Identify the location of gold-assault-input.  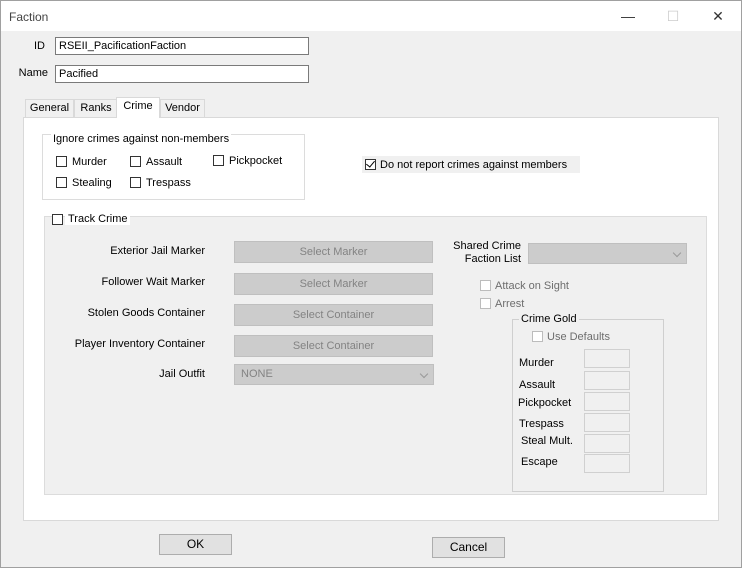
(607, 380).